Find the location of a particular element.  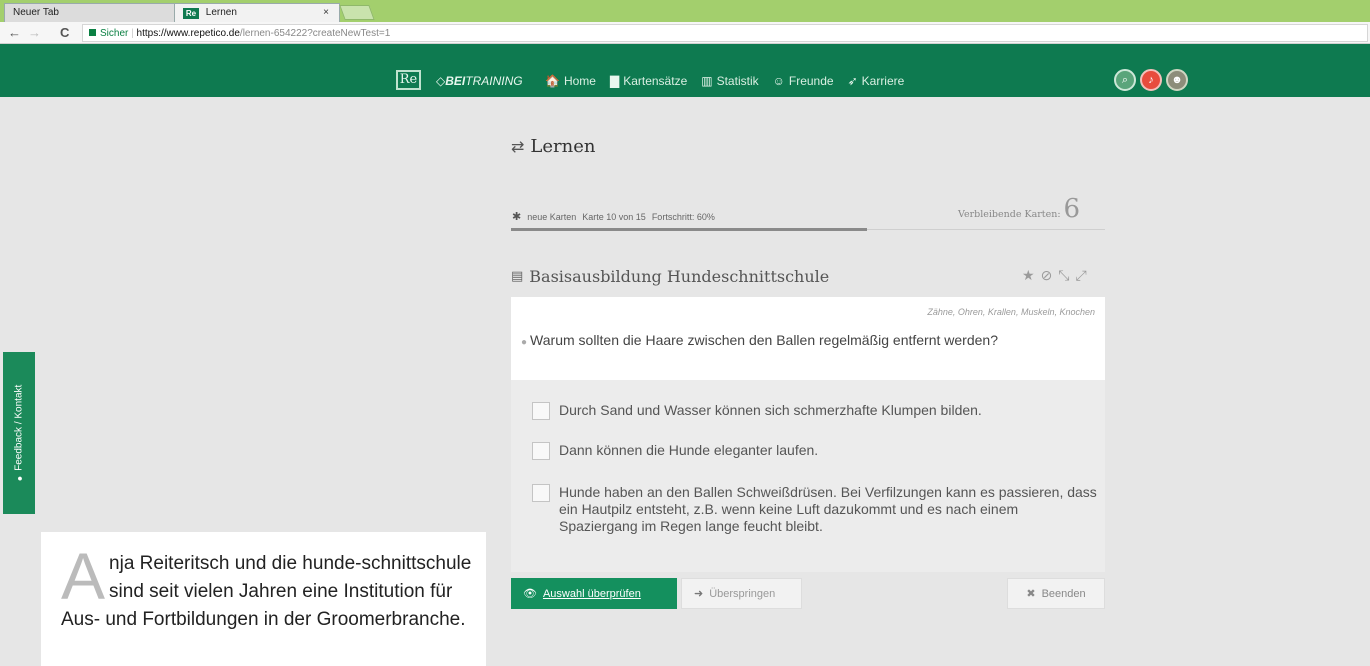

notification-bell-icon: ♪ is located at coordinates (1151, 80).